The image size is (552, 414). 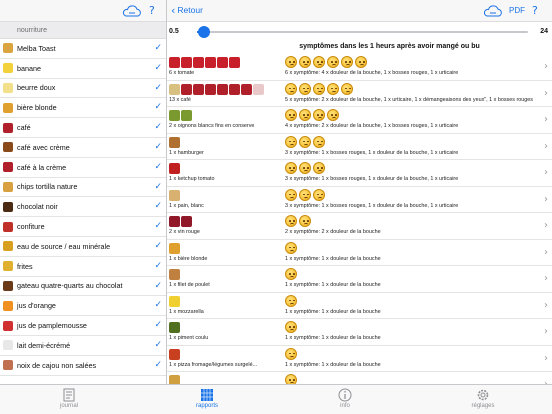 I want to click on food-item-label: gateau quatre-quarts au chocolat, so click(x=70, y=286).